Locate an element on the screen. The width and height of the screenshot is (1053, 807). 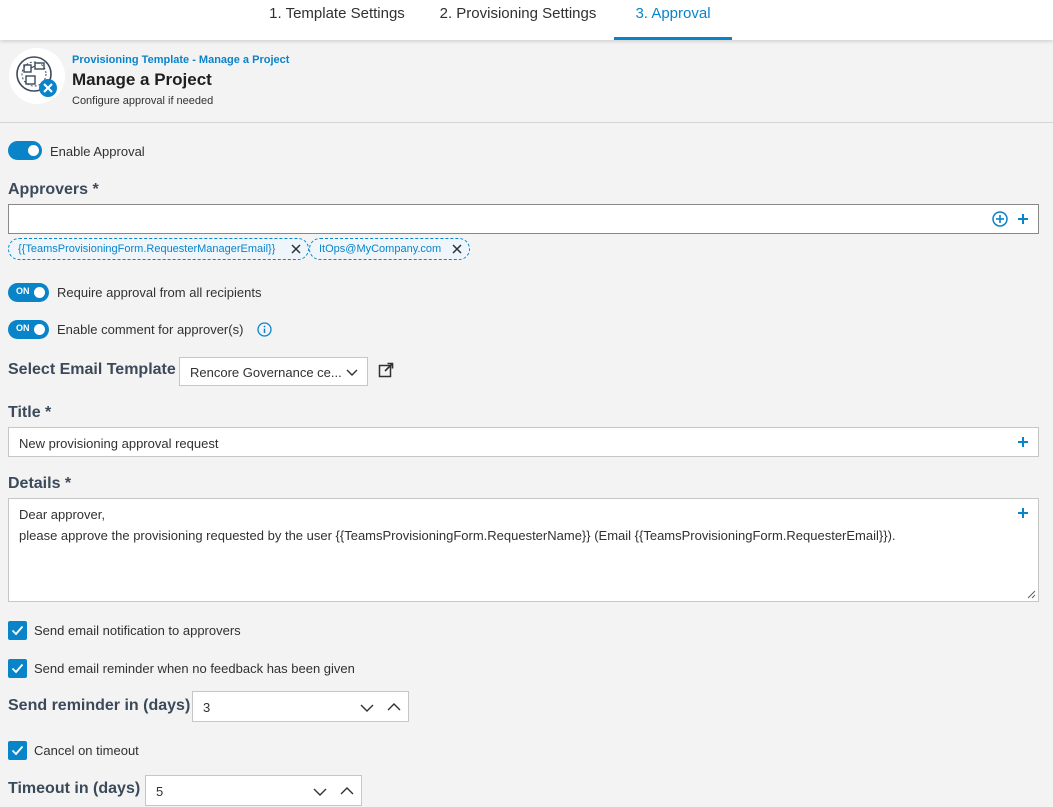
timeout-days-value: 5 is located at coordinates (160, 791).